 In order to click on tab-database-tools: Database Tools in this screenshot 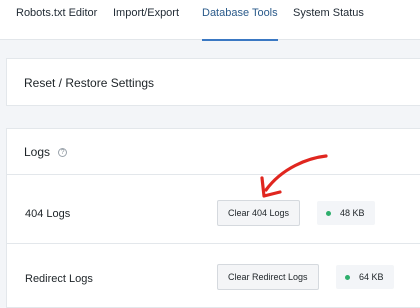, I will do `click(240, 20)`.